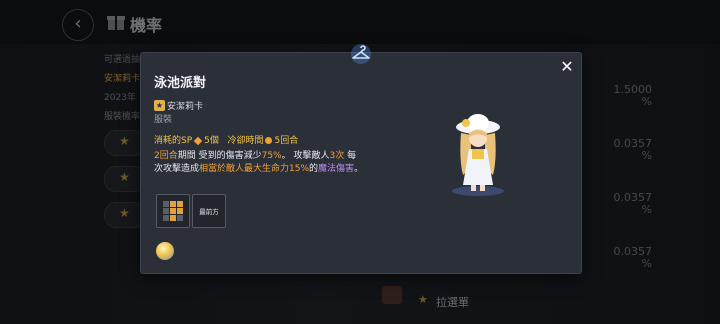  I want to click on cooldown-label: 冷卻時間, so click(245, 141).